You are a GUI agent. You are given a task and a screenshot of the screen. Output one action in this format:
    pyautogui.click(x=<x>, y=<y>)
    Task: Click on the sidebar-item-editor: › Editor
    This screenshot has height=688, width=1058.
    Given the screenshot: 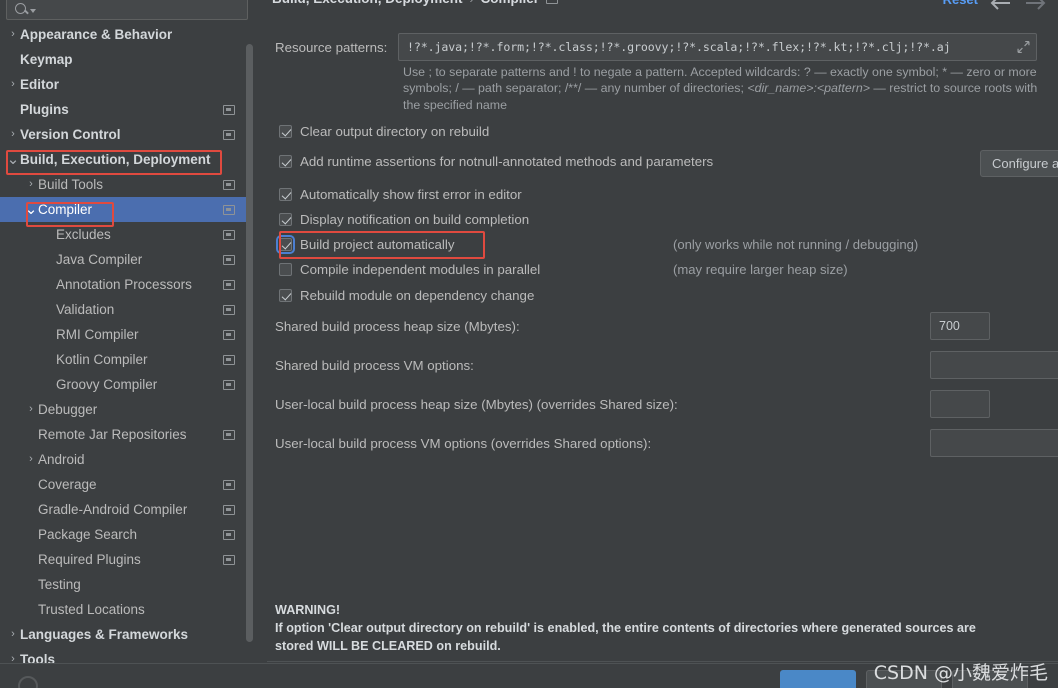 What is the action you would take?
    pyautogui.click(x=126, y=84)
    